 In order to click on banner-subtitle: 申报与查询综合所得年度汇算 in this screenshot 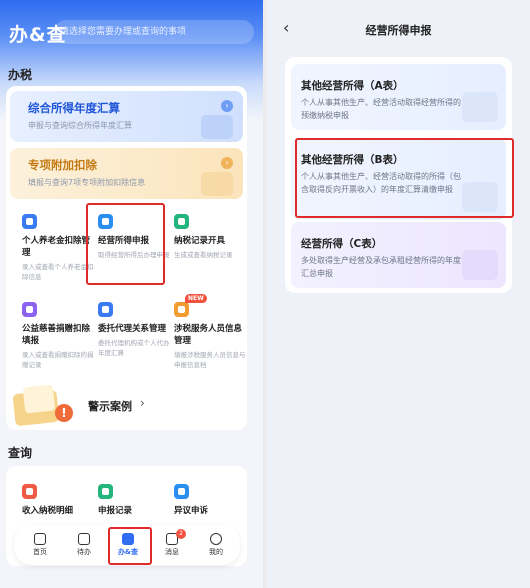, I will do `click(80, 125)`.